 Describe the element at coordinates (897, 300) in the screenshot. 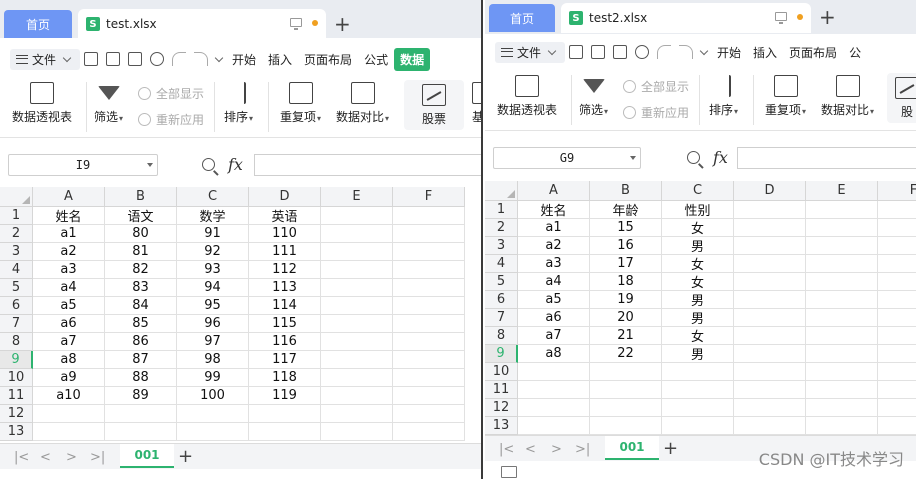

I see `cell-f6` at that location.